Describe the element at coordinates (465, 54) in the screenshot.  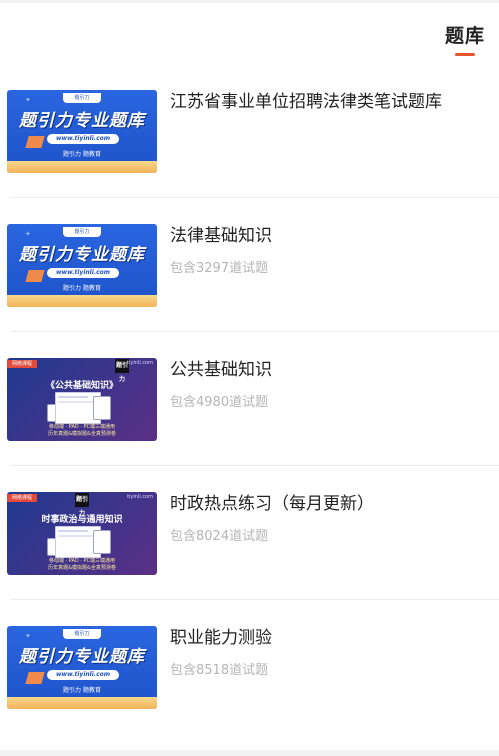
I see `tab-active-indicator` at that location.